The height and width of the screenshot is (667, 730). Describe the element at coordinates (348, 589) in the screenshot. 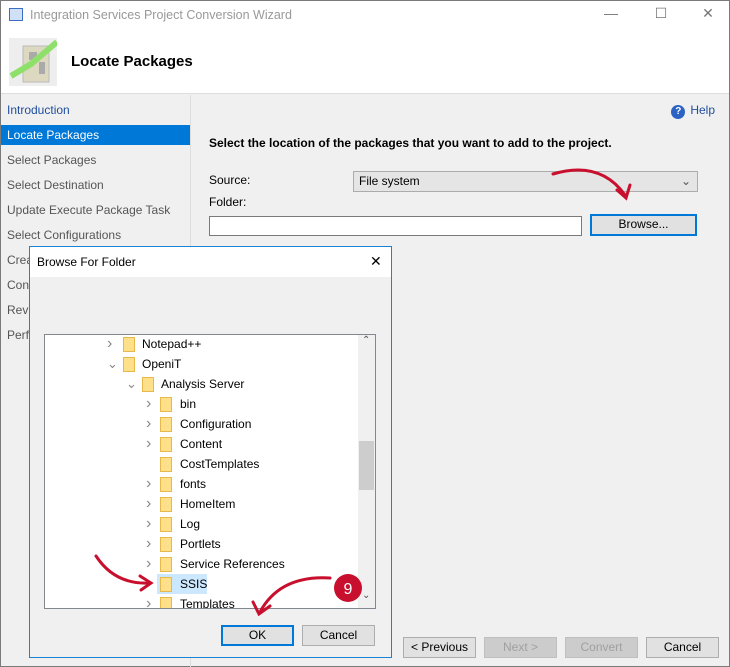

I see `step-number: 9` at that location.